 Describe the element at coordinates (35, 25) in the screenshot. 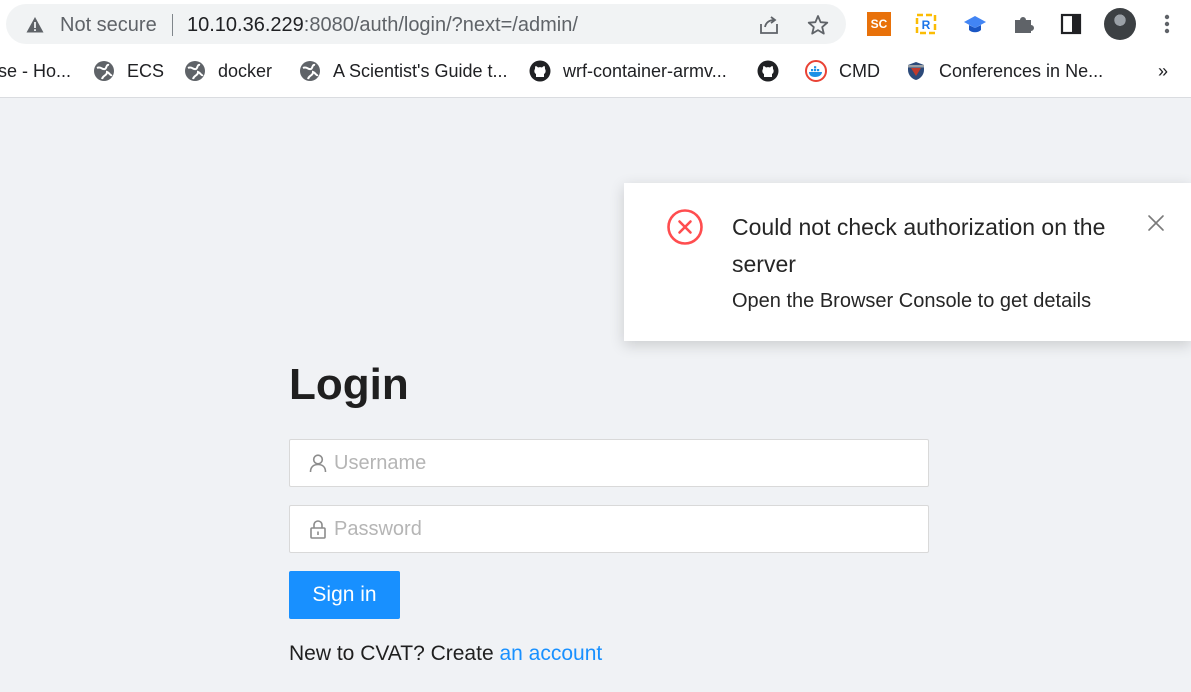

I see `warning-icon` at that location.